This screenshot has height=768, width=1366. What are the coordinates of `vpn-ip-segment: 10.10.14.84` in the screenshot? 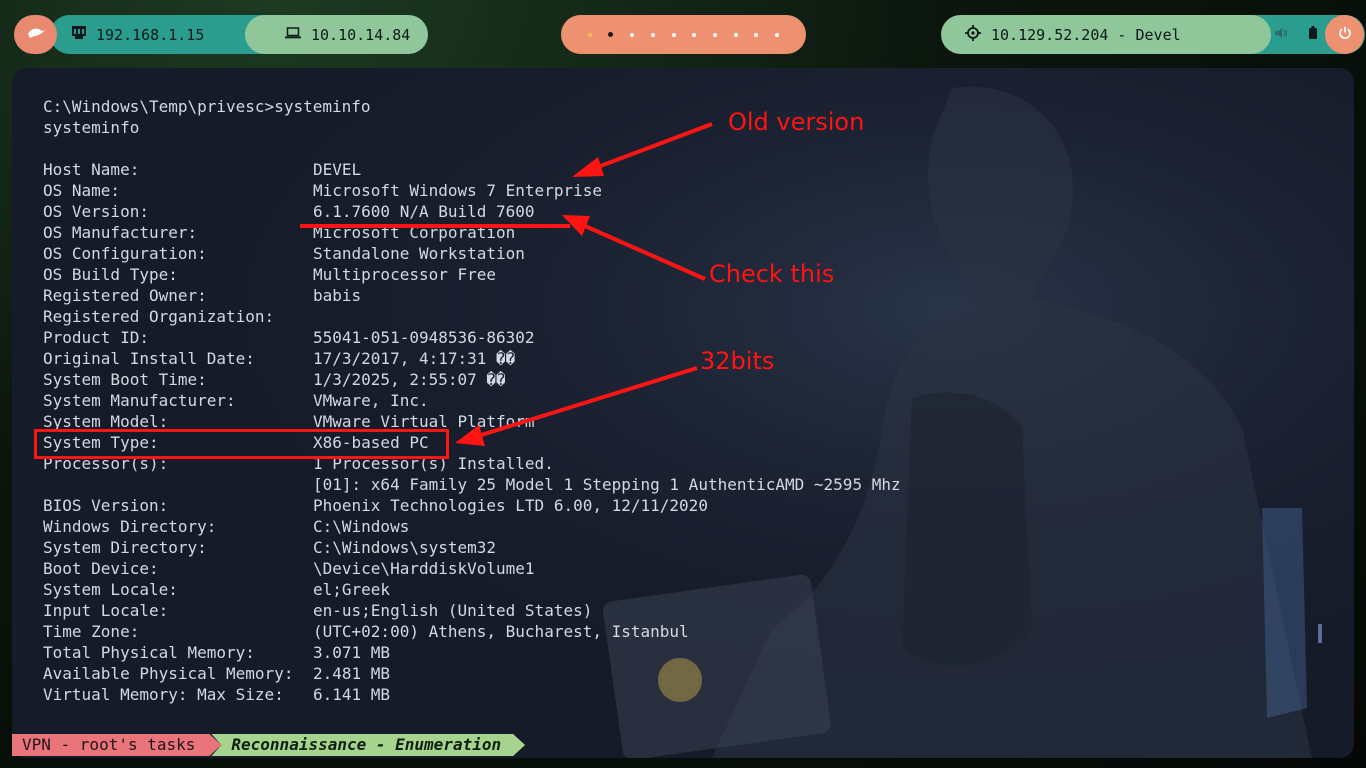 It's located at (336, 34).